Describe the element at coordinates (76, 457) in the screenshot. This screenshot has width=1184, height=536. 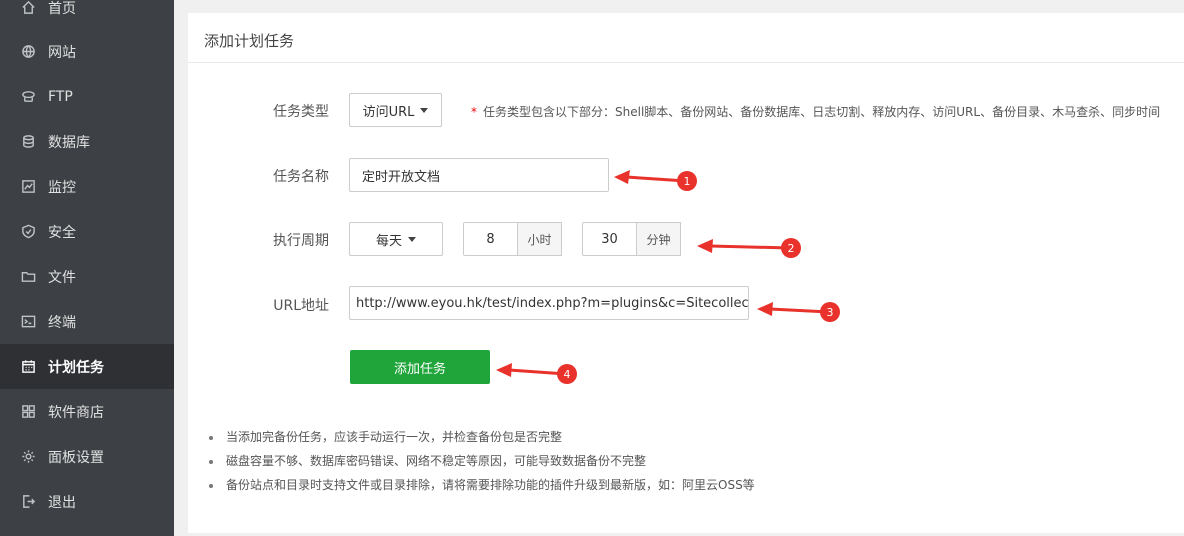
I see `sidebar-item-label: 面板设置` at that location.